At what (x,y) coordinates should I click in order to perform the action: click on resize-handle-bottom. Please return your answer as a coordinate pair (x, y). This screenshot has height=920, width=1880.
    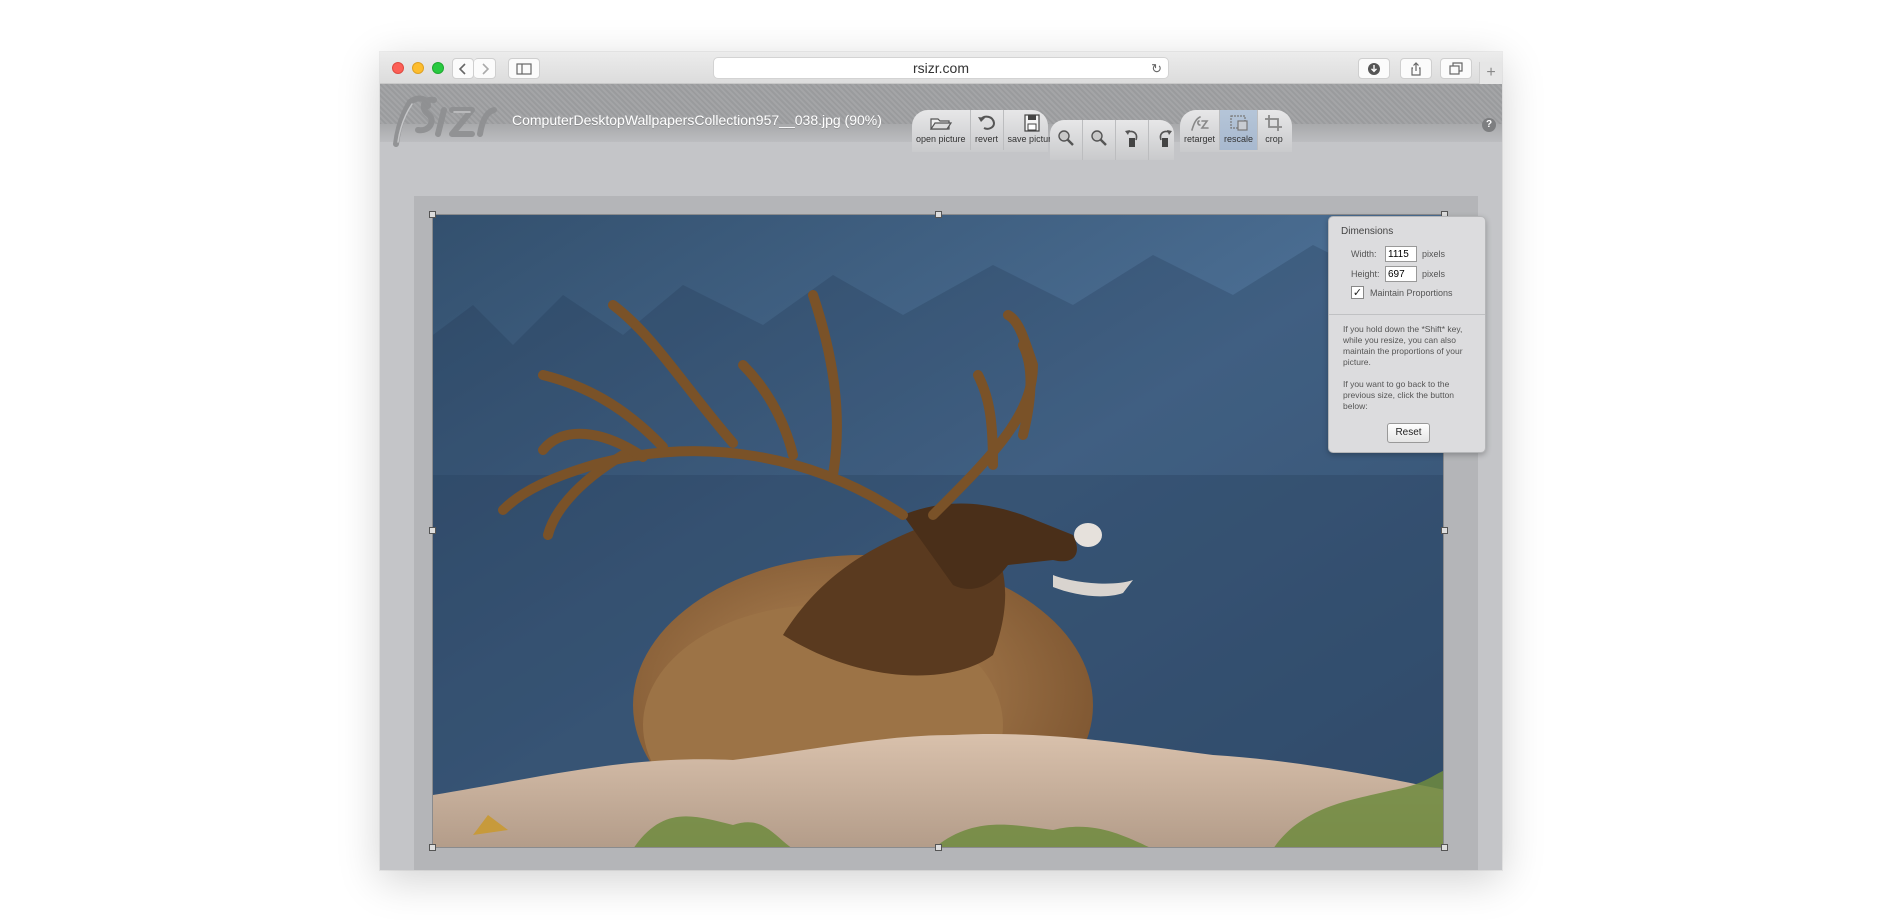
    Looking at the image, I should click on (938, 847).